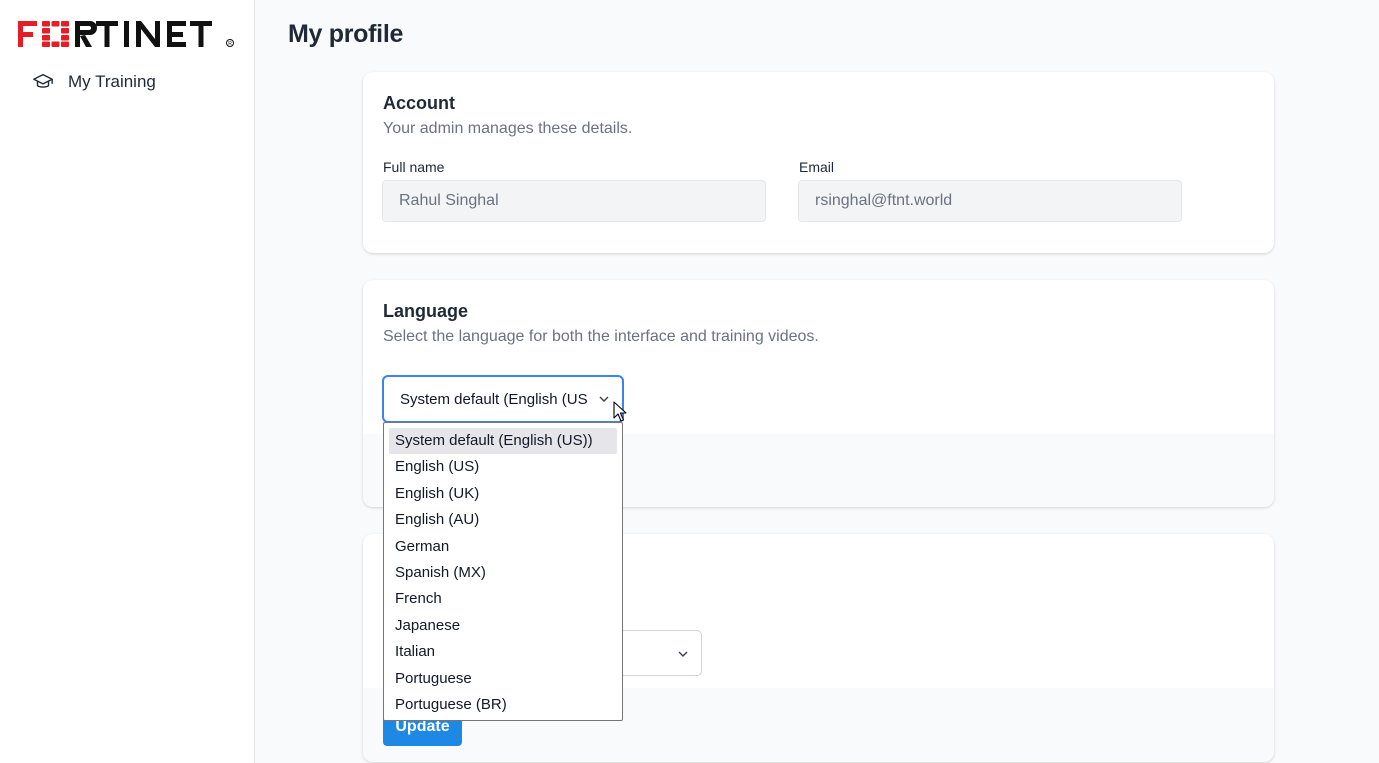  What do you see at coordinates (503, 494) in the screenshot?
I see `language-option: English (UK)` at bounding box center [503, 494].